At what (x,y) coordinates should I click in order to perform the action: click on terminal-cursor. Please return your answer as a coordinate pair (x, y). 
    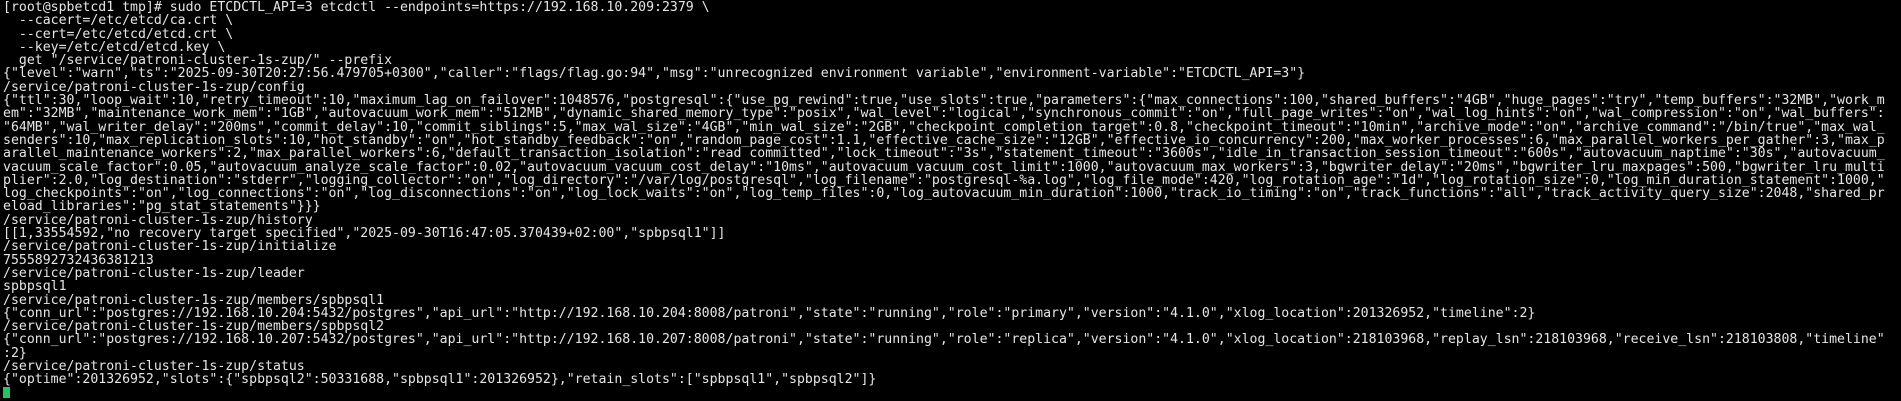
    Looking at the image, I should click on (6, 392).